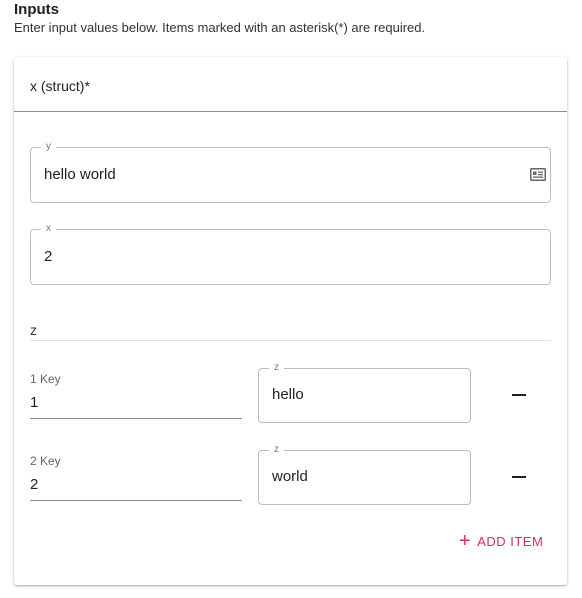 The height and width of the screenshot is (598, 582). I want to click on remove-item-2-button, so click(519, 477).